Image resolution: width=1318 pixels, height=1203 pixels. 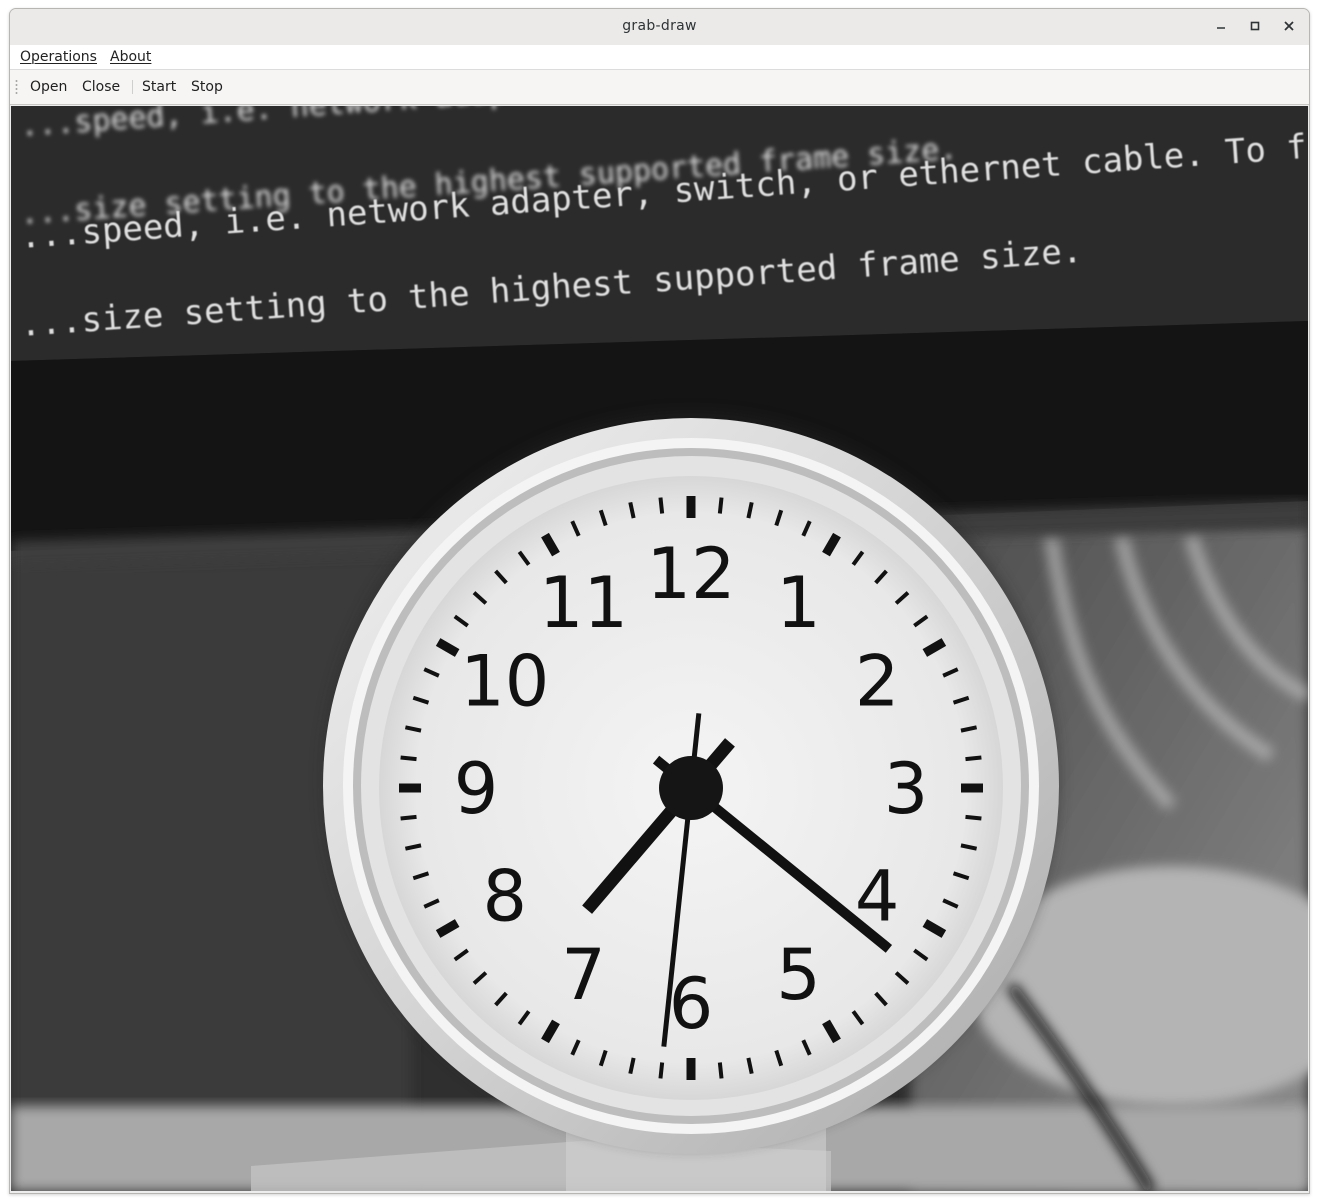 I want to click on start-button: Start, so click(x=159, y=87).